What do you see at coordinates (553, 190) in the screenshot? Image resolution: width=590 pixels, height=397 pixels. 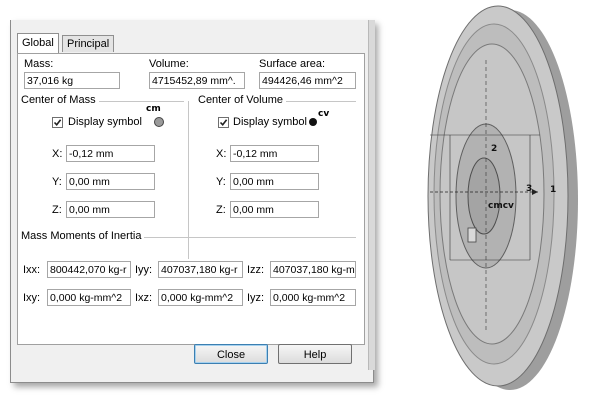 I see `axis-1-label: 1` at bounding box center [553, 190].